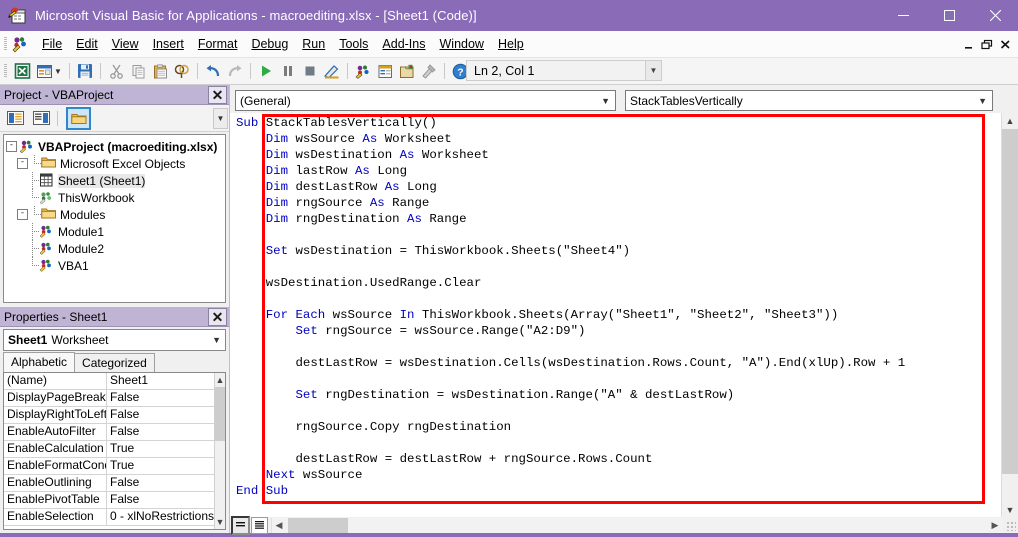 The height and width of the screenshot is (537, 1018). Describe the element at coordinates (78, 118) in the screenshot. I see `toggle-folders-button` at that location.